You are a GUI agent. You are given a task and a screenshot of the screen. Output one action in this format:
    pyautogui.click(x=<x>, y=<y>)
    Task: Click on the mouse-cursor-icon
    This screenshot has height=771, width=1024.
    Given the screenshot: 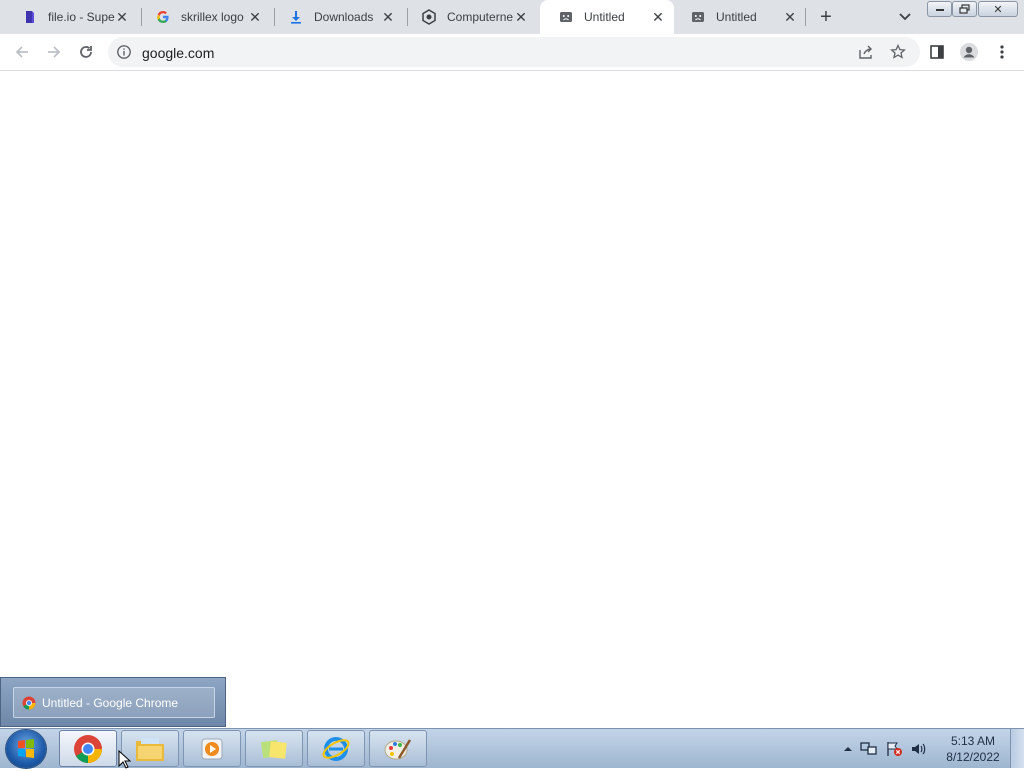 What is the action you would take?
    pyautogui.click(x=125, y=759)
    